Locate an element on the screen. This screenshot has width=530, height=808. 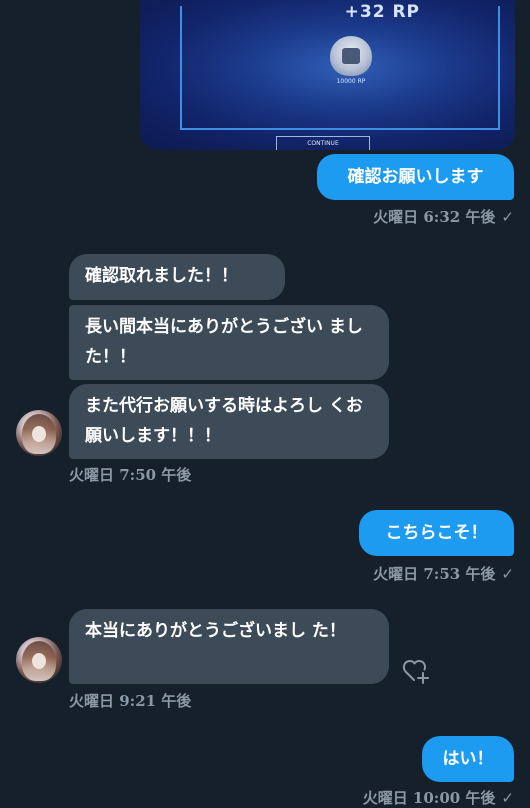
message-text: こちらこそ！ is located at coordinates (436, 533).